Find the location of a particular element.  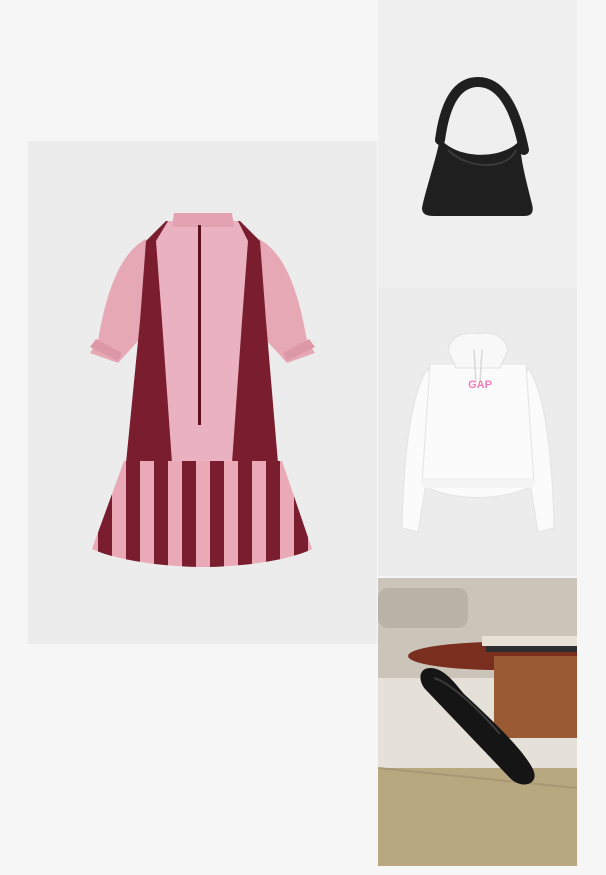

outfit-item-shoe is located at coordinates (477, 722).